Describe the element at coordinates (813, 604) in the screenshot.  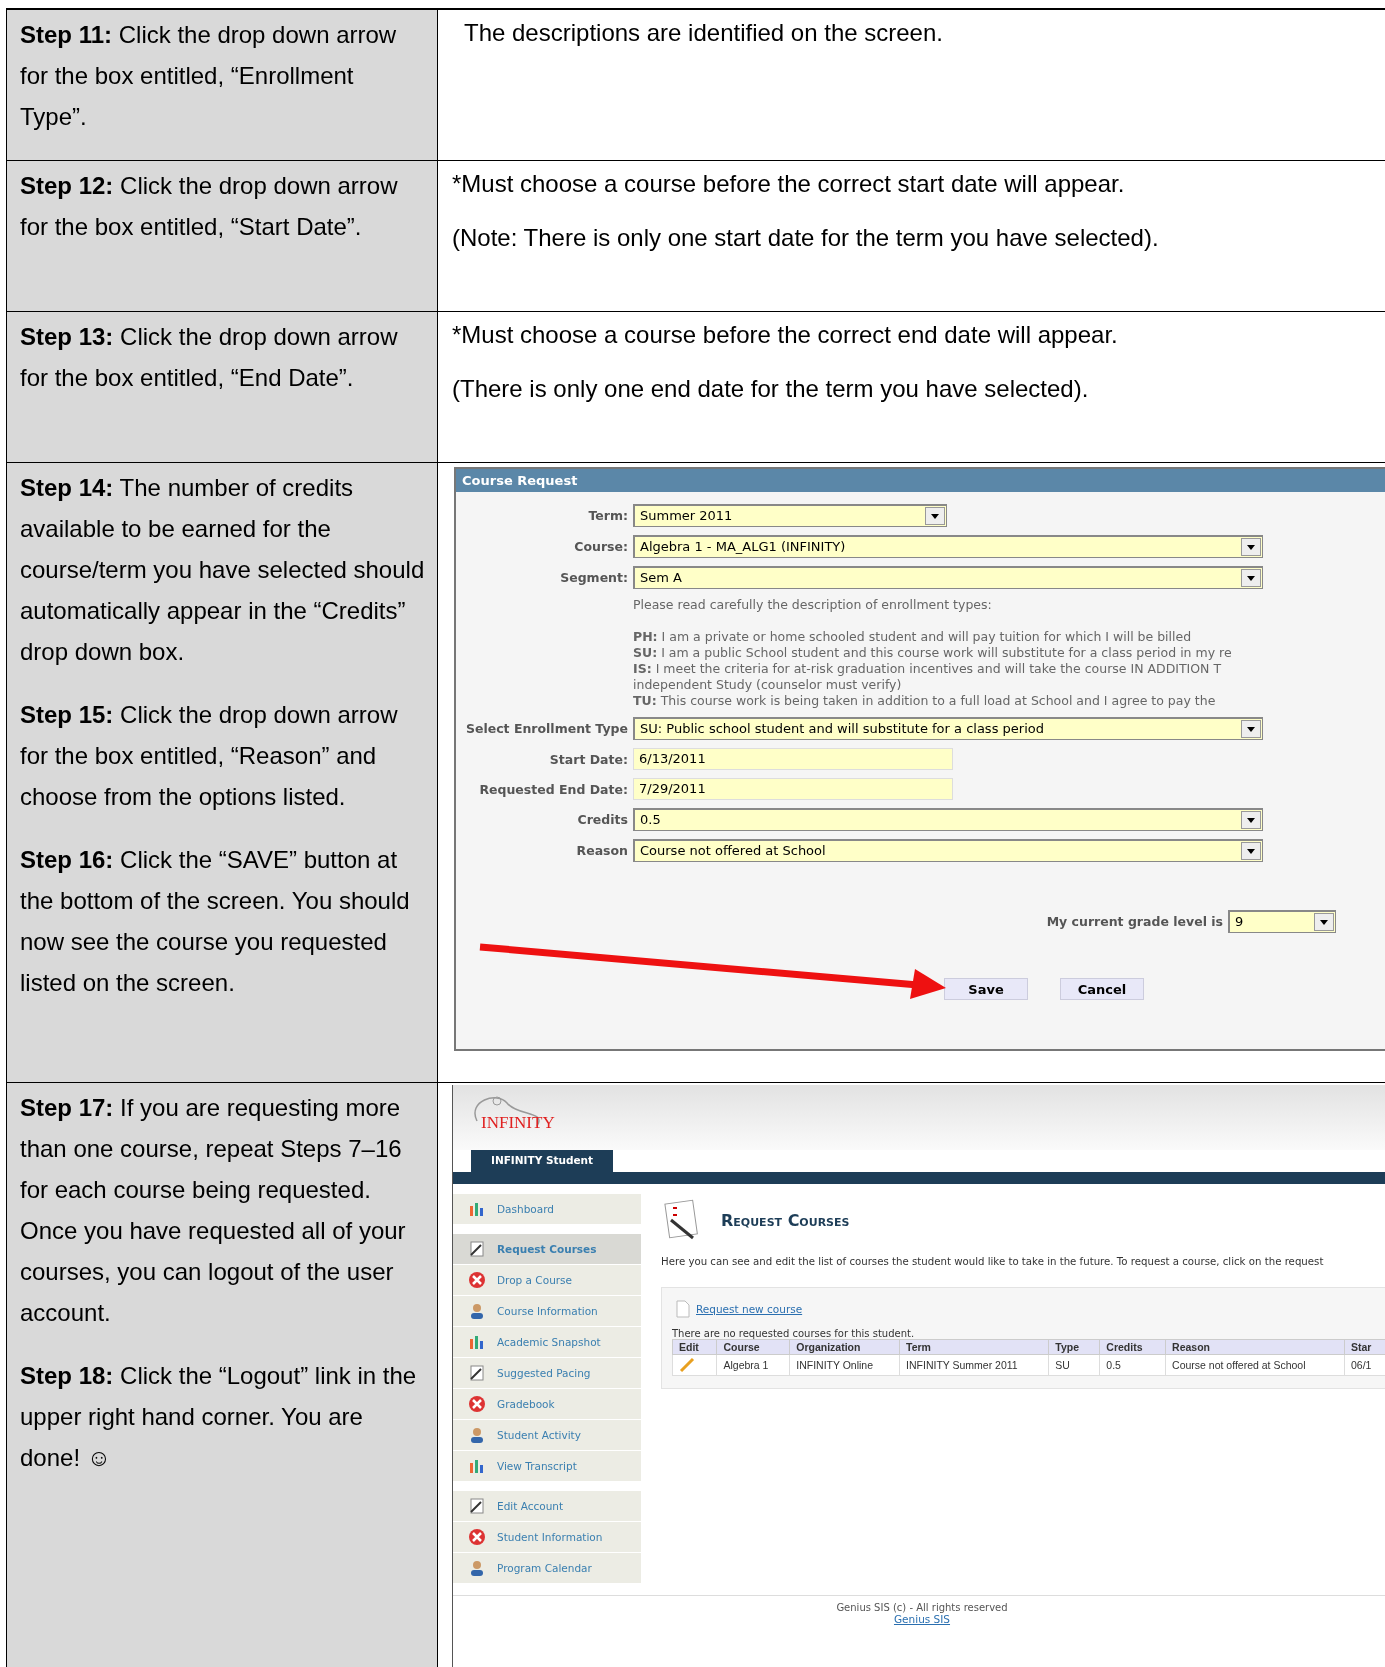
I see `instruction-text: Please read carefully the description of enrollment types:` at that location.